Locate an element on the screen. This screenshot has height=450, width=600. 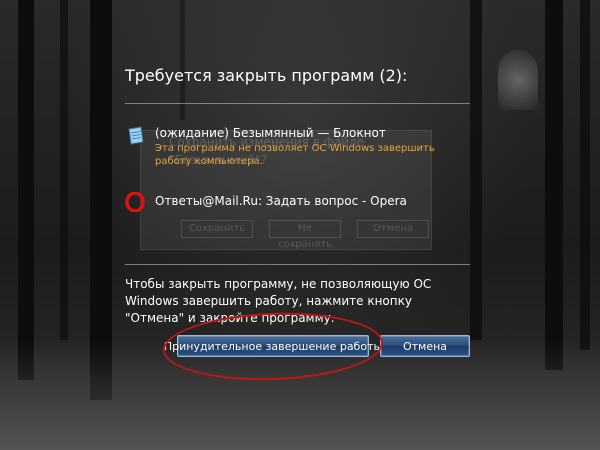
notepad-icon is located at coordinates (135, 136).